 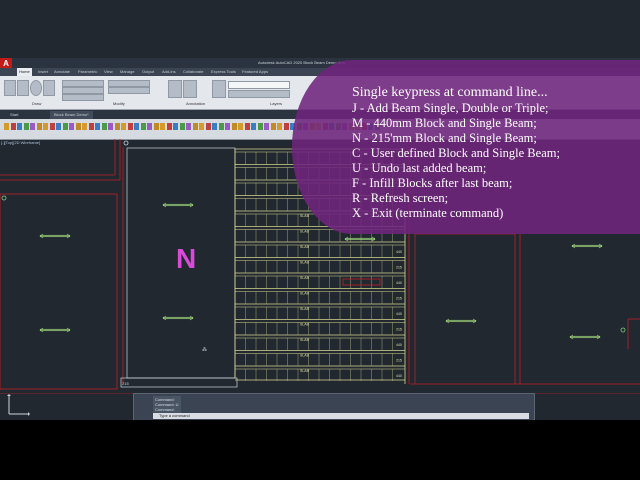 I want to click on tab-collaborate: Collaborate, so click(x=193, y=72).